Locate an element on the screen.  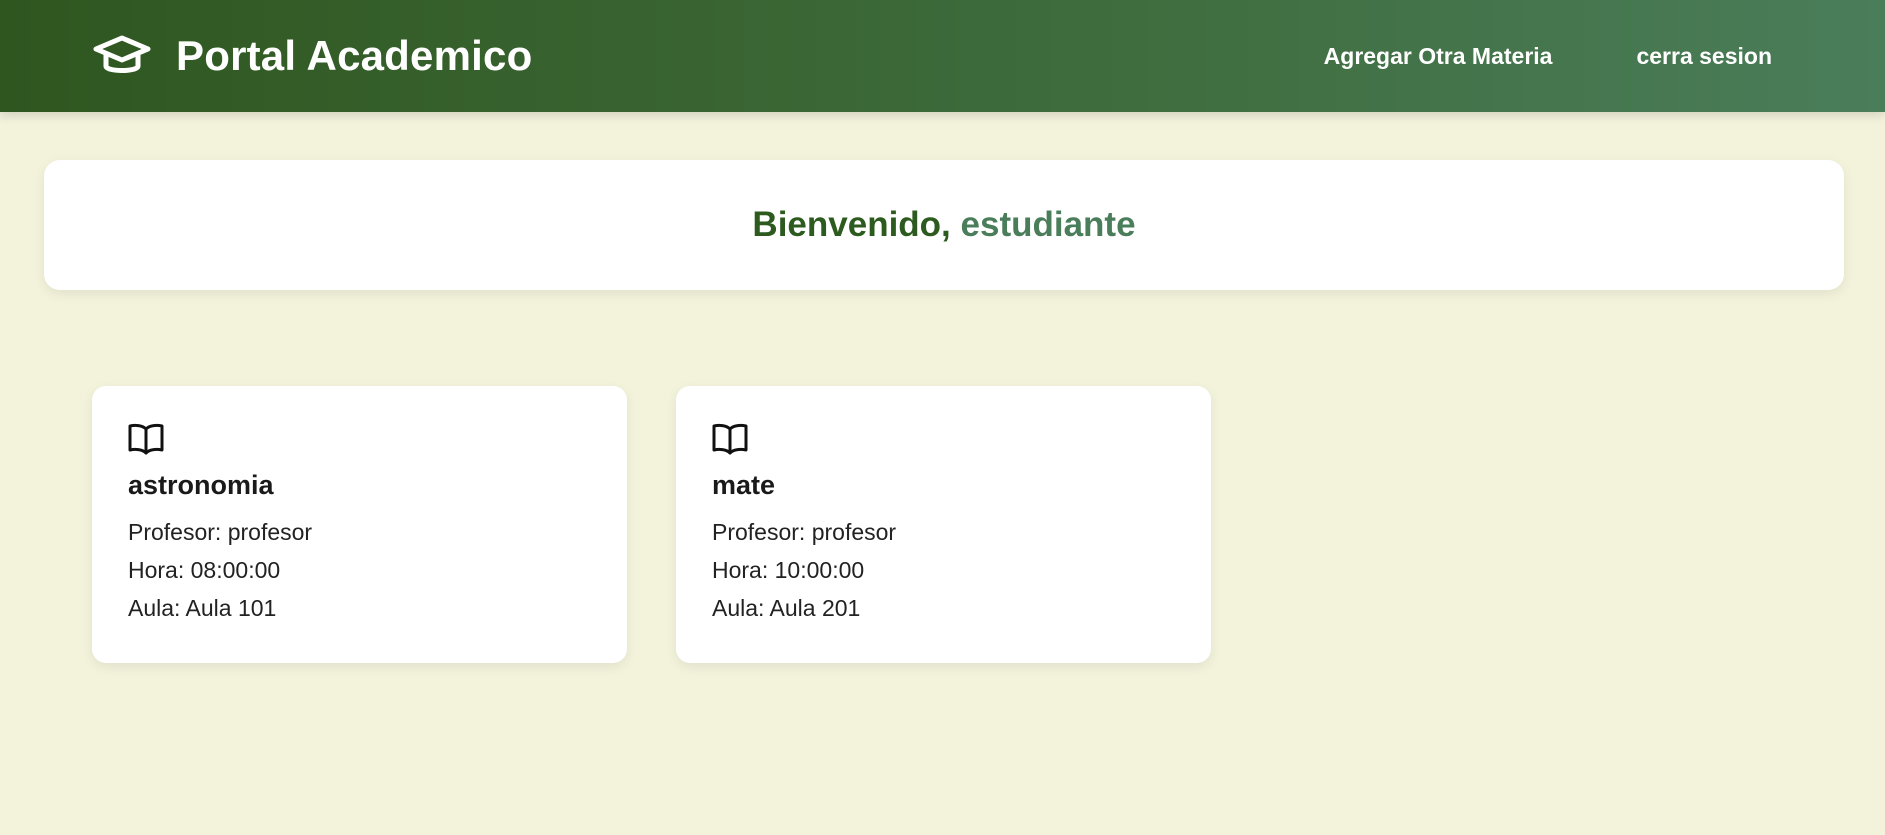
course-name: astronomia is located at coordinates (201, 485).